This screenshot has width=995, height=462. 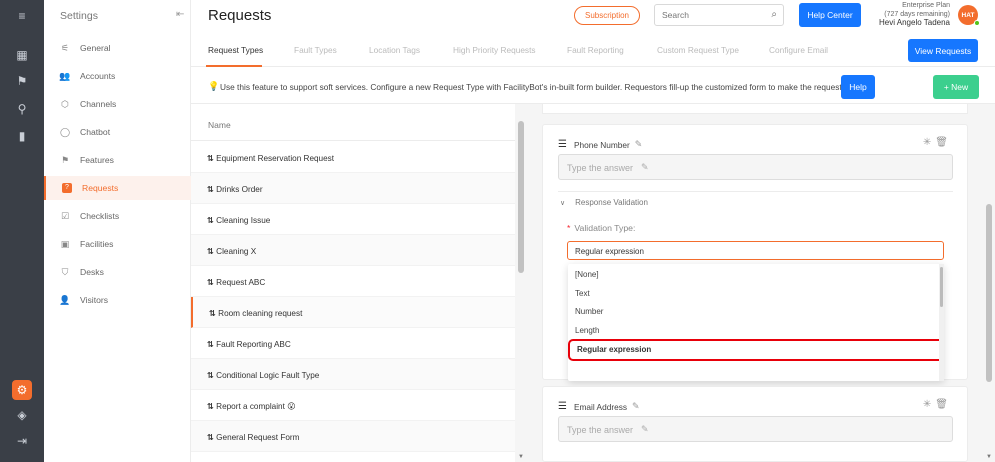 What do you see at coordinates (65, 271) in the screenshot?
I see `desk-icon: ⛉` at bounding box center [65, 271].